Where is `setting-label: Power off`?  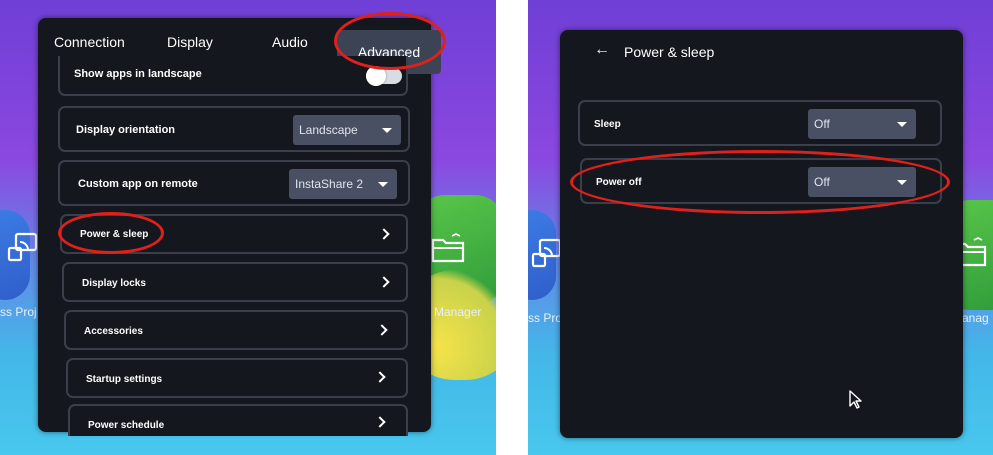 setting-label: Power off is located at coordinates (619, 182).